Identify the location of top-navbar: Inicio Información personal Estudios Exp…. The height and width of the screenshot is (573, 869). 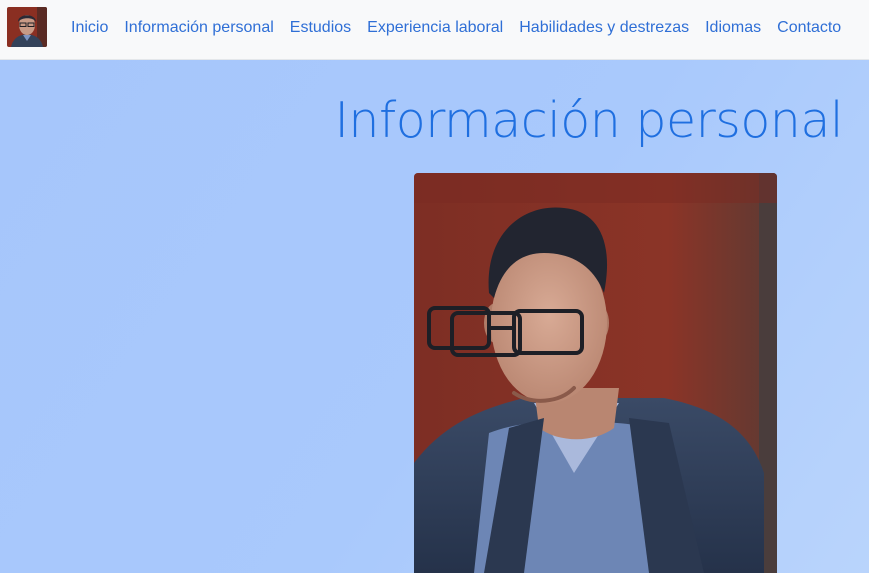
(434, 30).